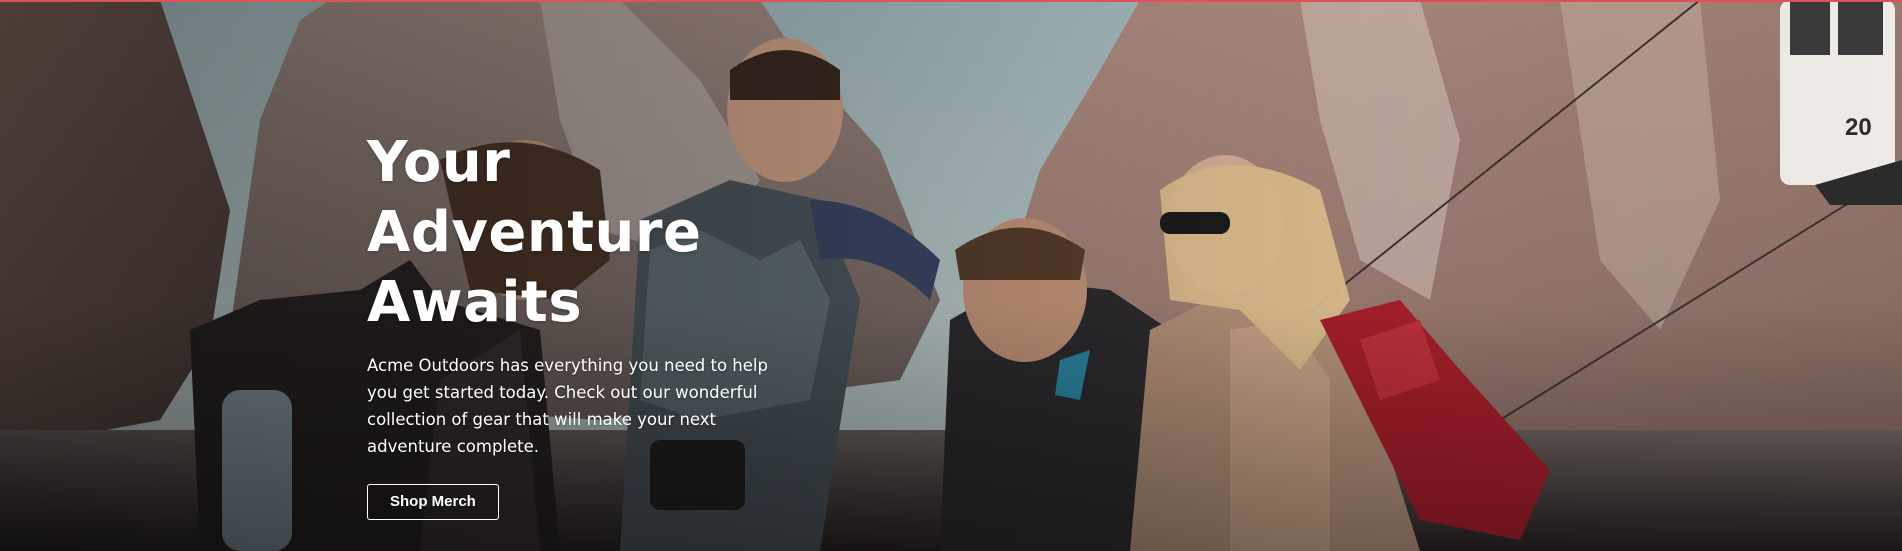 This screenshot has width=1902, height=551. I want to click on hero-title-line-1: Your Adventure, so click(534, 197).